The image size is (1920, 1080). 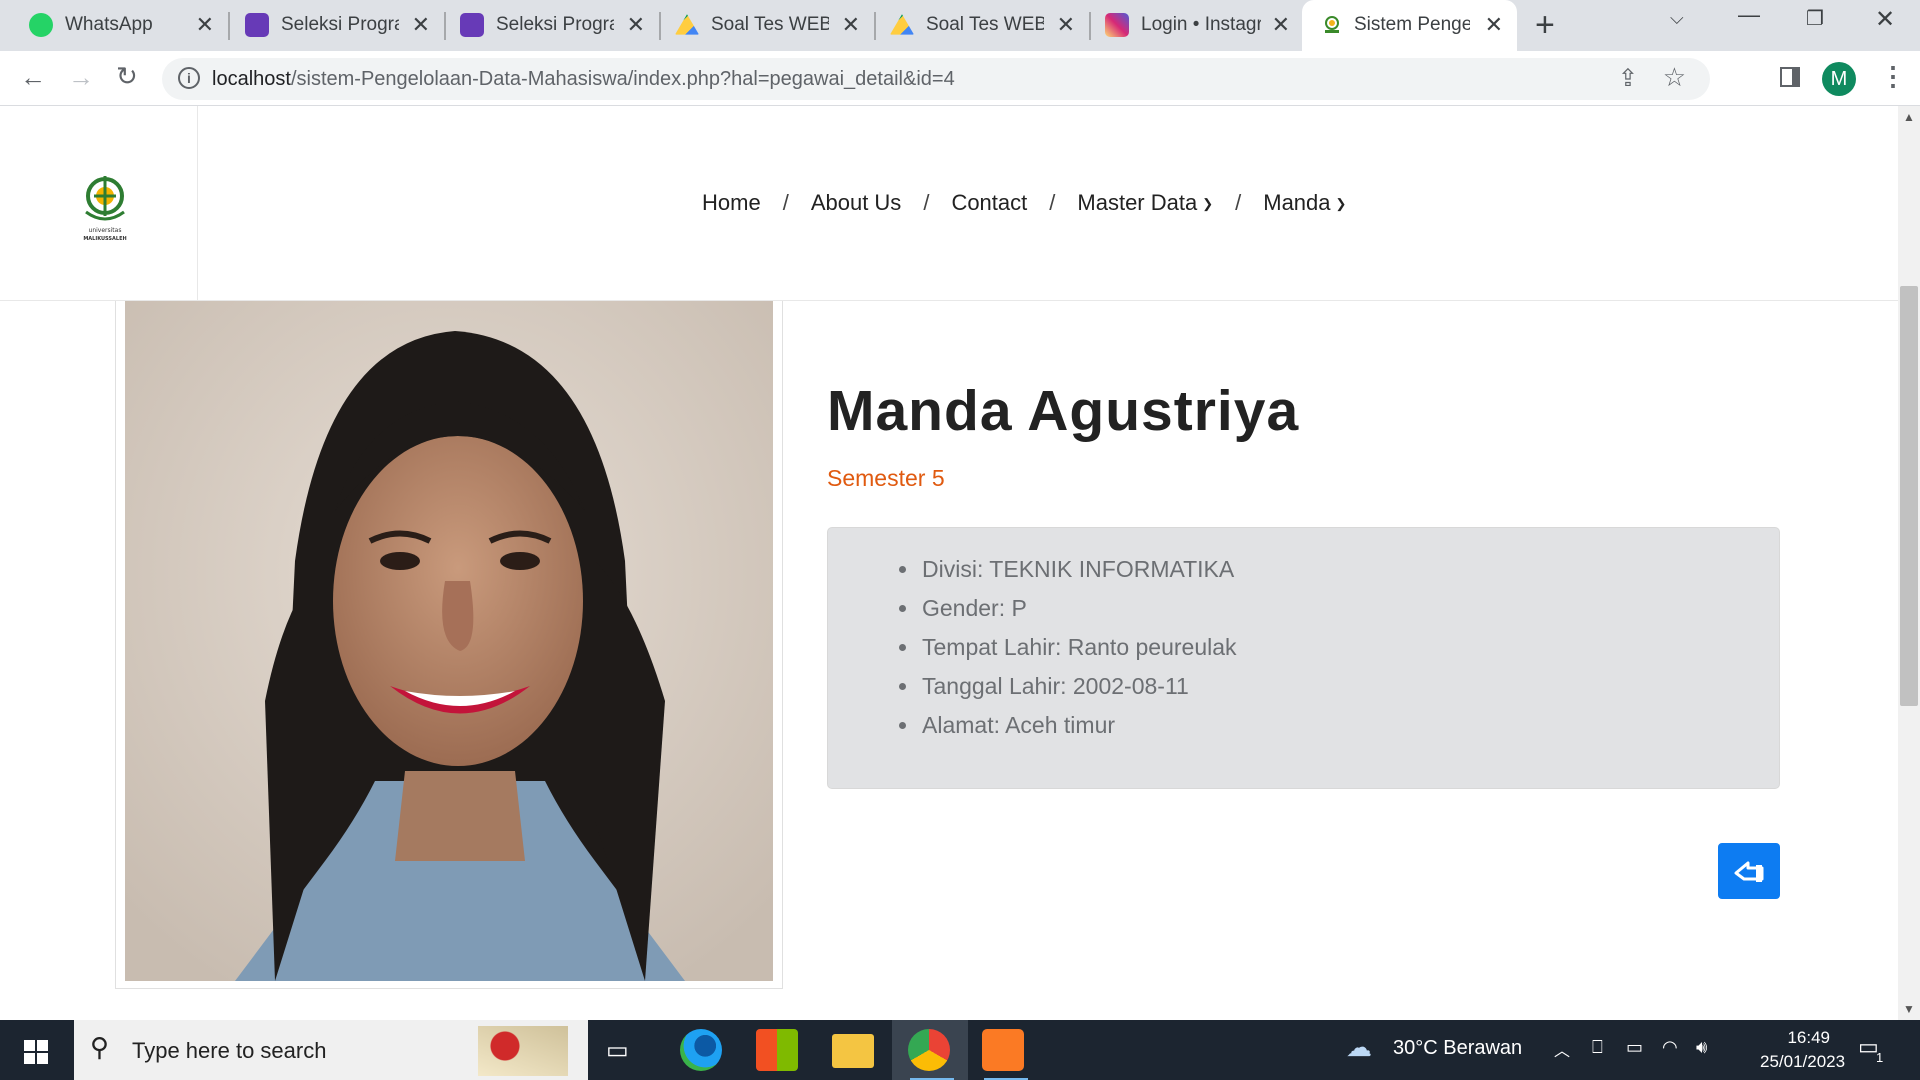 I want to click on nav-master-data: Master Data ❯, so click(x=1145, y=203).